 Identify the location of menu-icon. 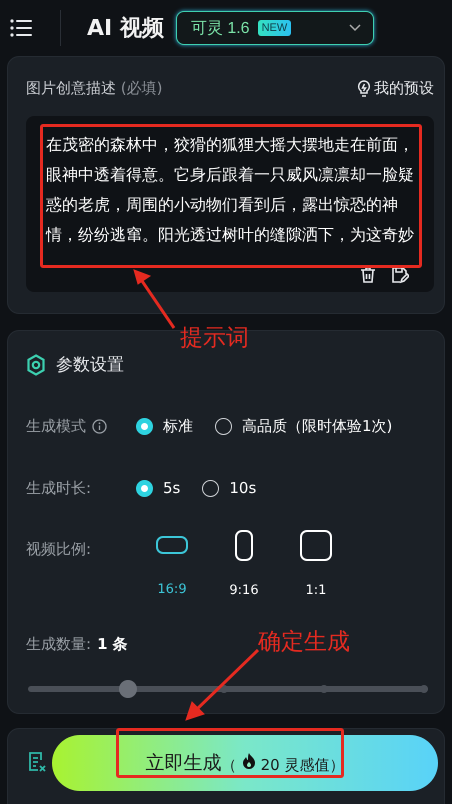
(21, 28).